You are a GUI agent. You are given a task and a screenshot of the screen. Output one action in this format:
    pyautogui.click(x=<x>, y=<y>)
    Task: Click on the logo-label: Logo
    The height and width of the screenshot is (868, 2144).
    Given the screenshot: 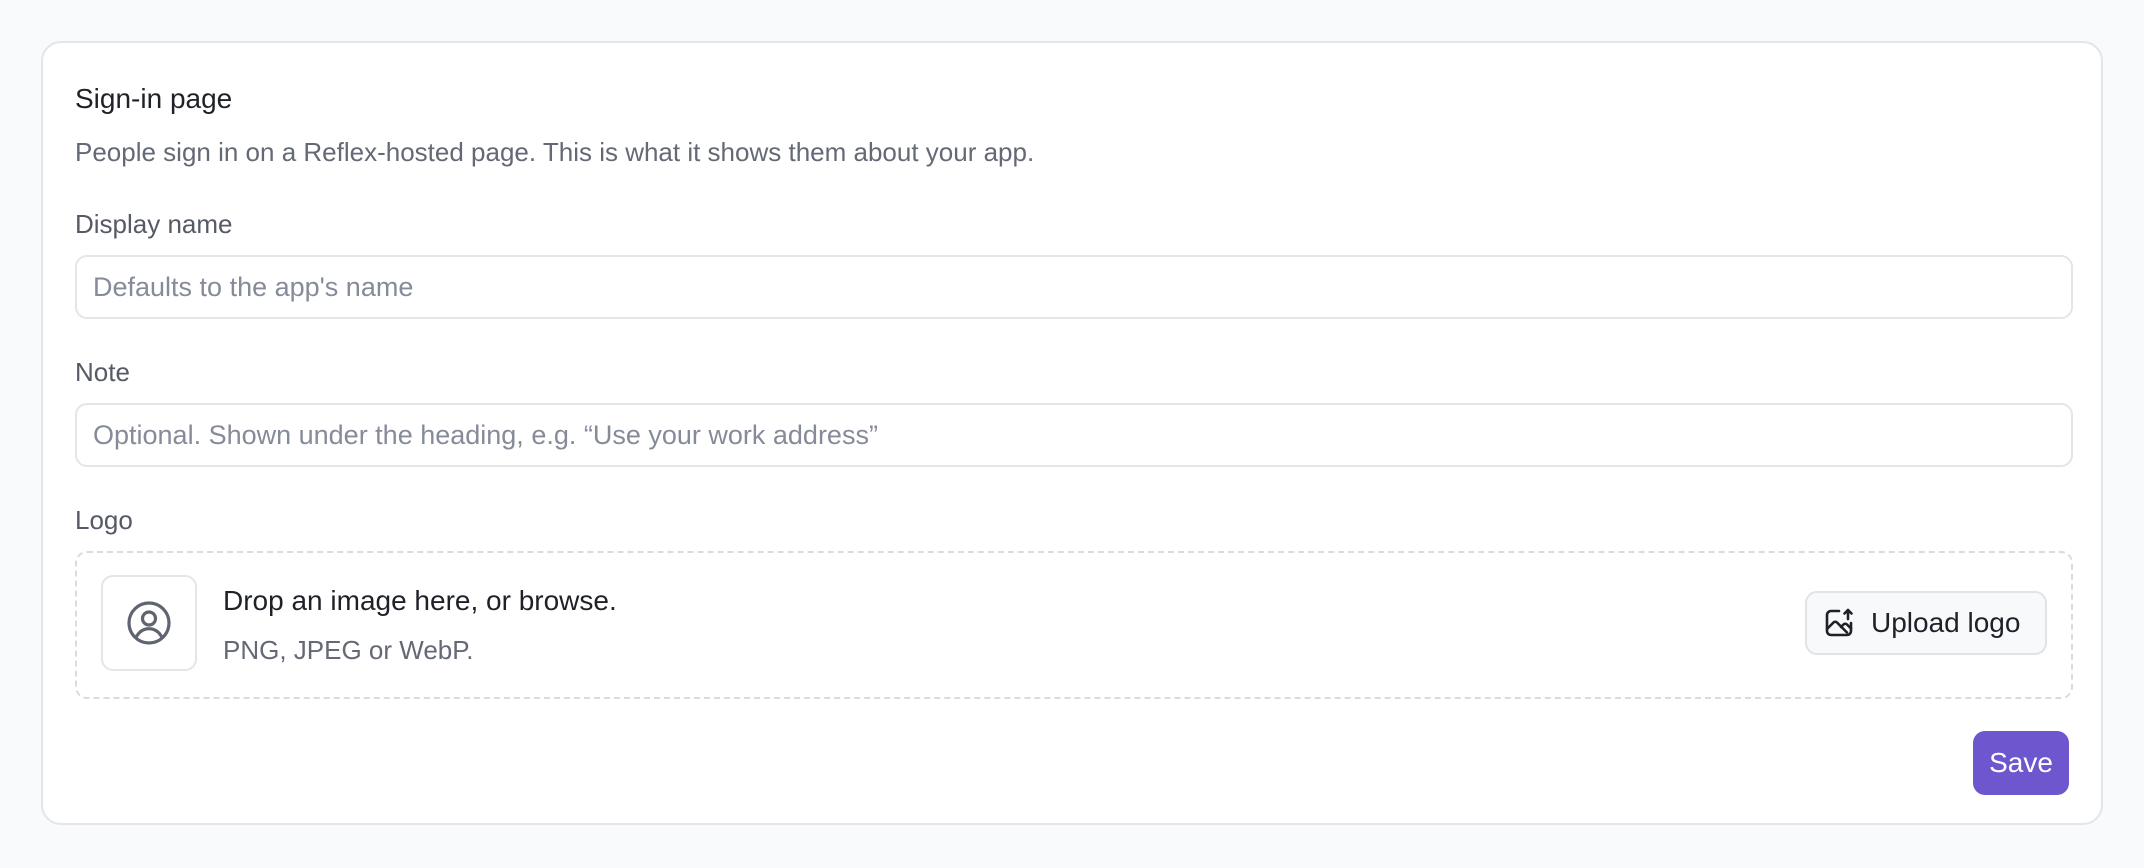 What is the action you would take?
    pyautogui.click(x=104, y=520)
    